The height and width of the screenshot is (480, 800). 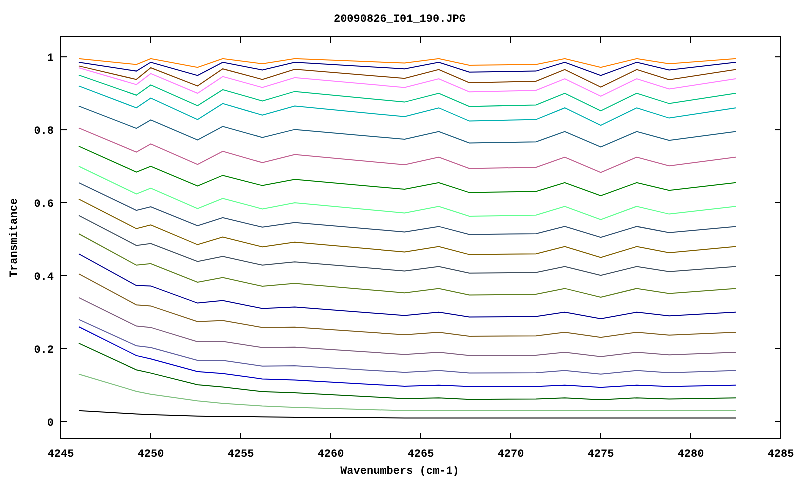 I want to click on x-tick-label: 4255, so click(x=241, y=455).